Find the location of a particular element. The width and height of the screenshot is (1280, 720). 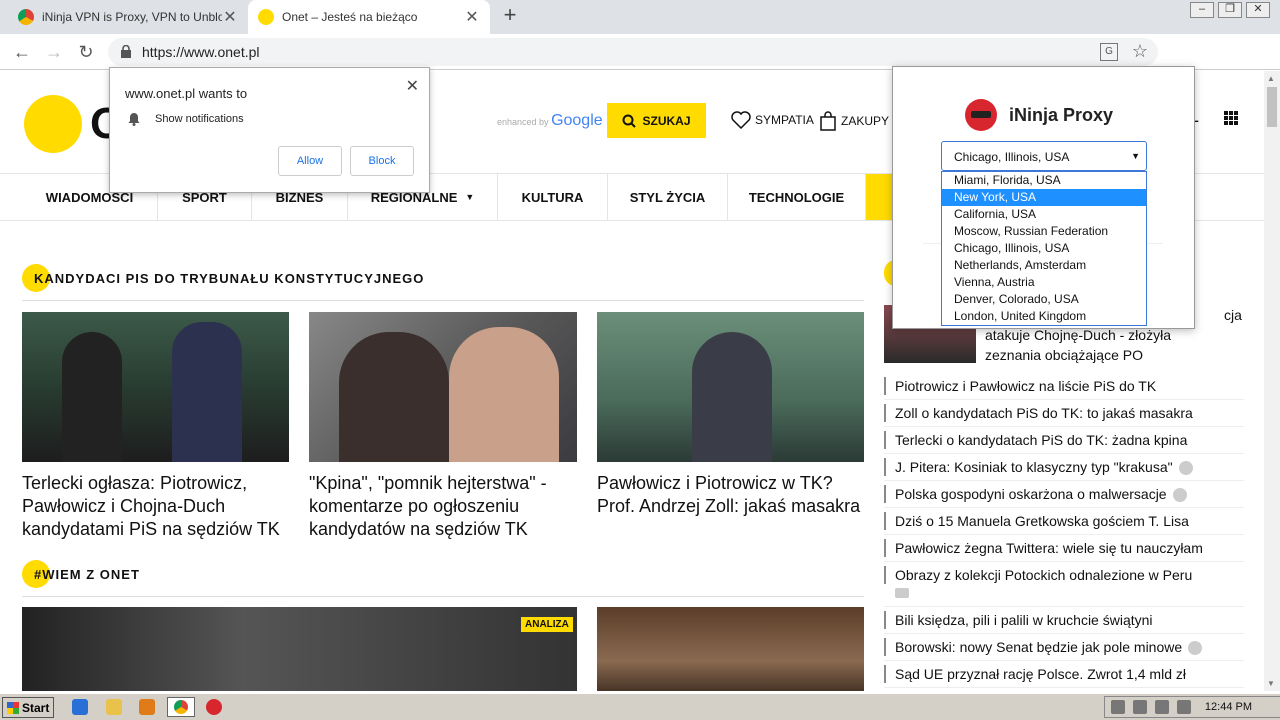

tab-title: iNinja VPN is Proxy, VPN to Unblock a is located at coordinates (132, 17).